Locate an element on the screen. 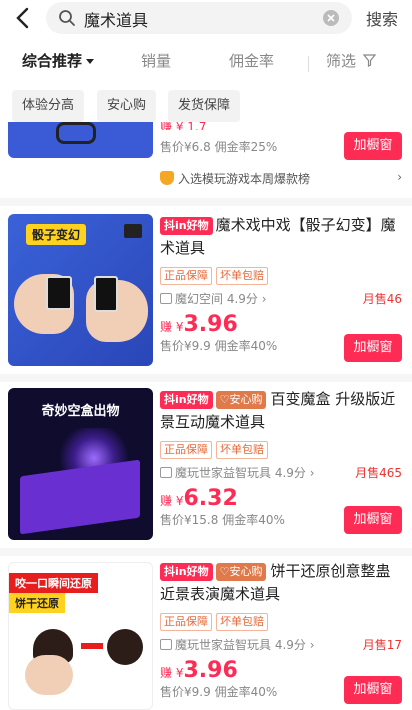 The width and height of the screenshot is (412, 710). search-icon is located at coordinates (67, 18).